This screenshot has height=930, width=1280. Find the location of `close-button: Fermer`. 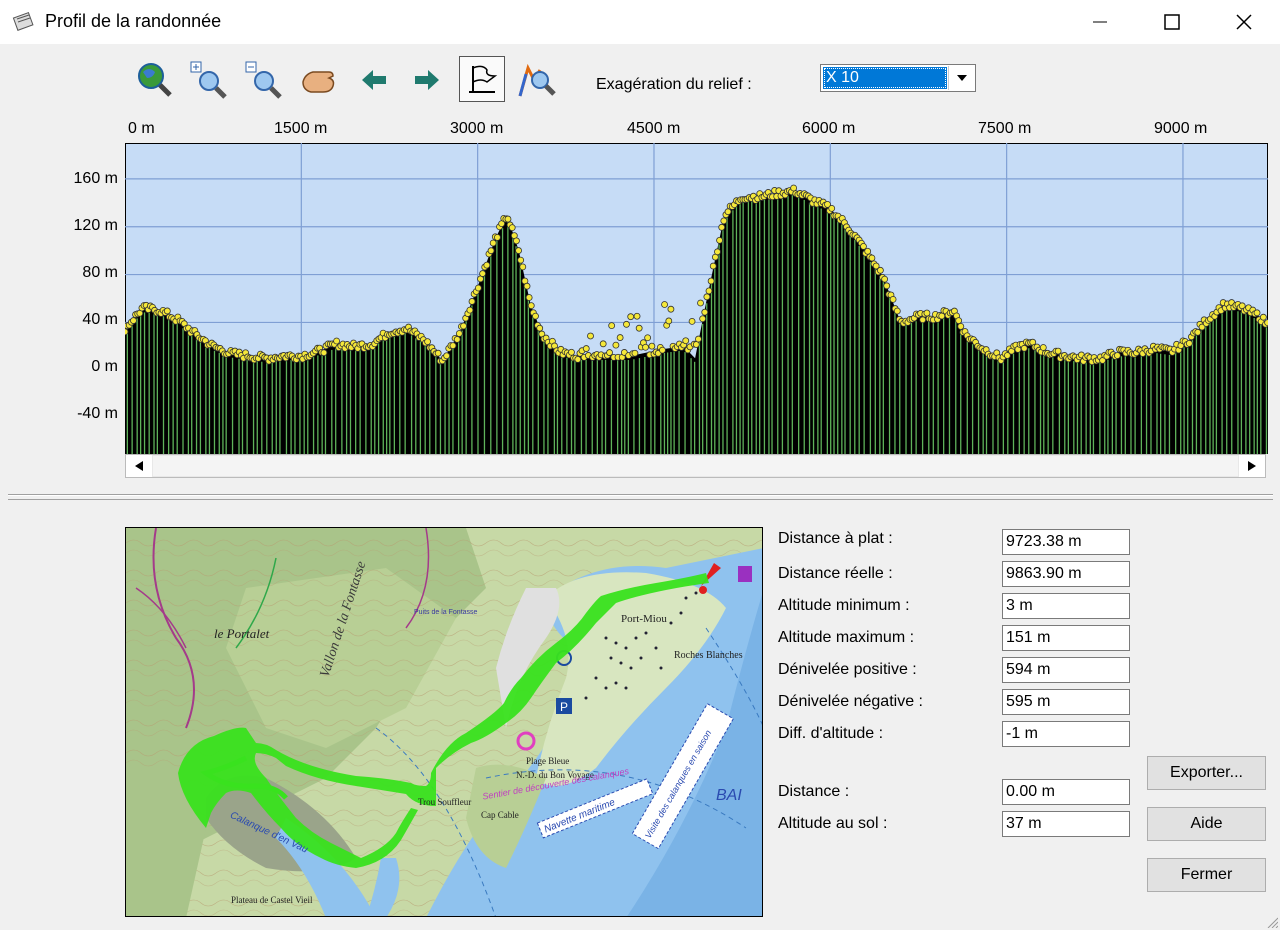

close-button: Fermer is located at coordinates (1206, 875).